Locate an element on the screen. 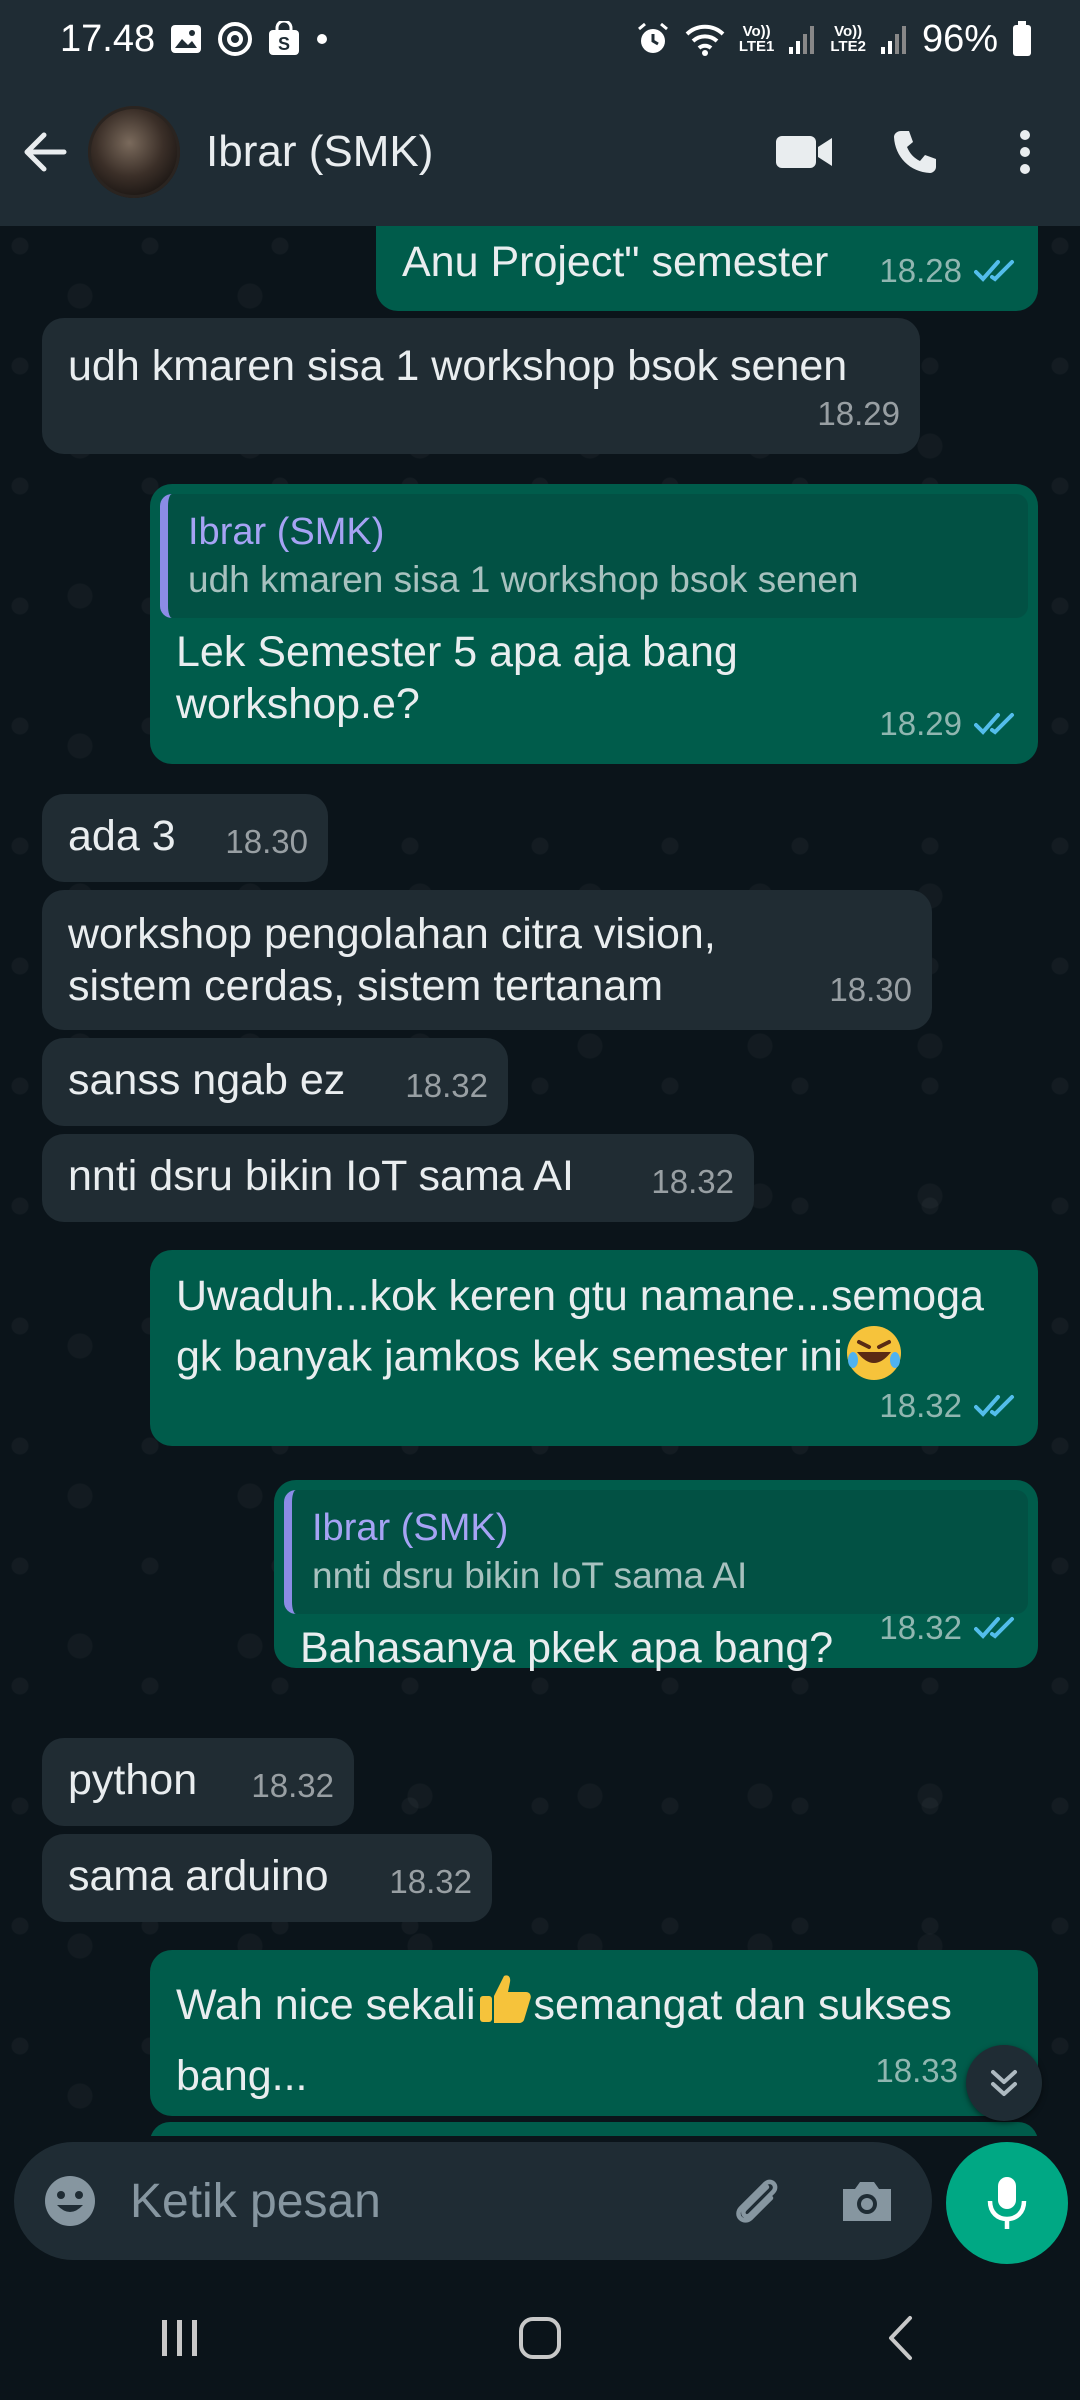 The width and height of the screenshot is (1080, 2400). message-incoming: sama arduino 18.32 is located at coordinates (267, 1878).